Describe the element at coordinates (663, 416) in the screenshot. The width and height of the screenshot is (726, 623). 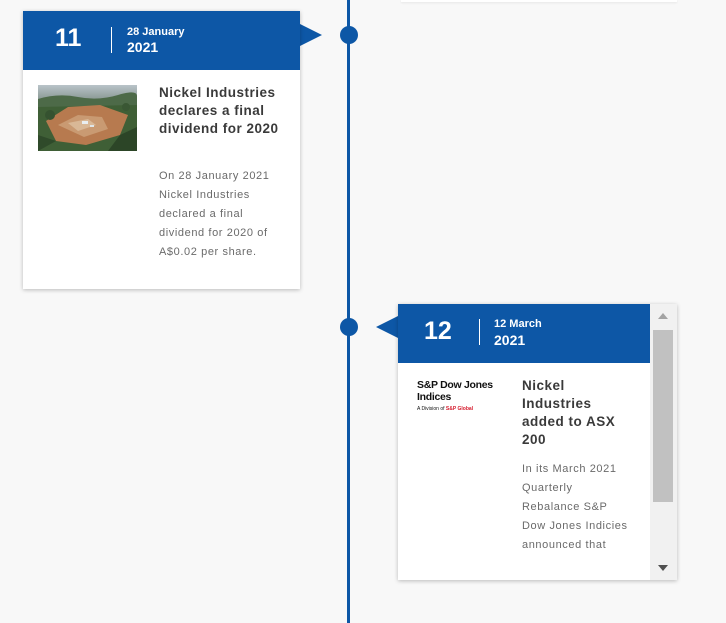
I see `scroll-thumb` at that location.